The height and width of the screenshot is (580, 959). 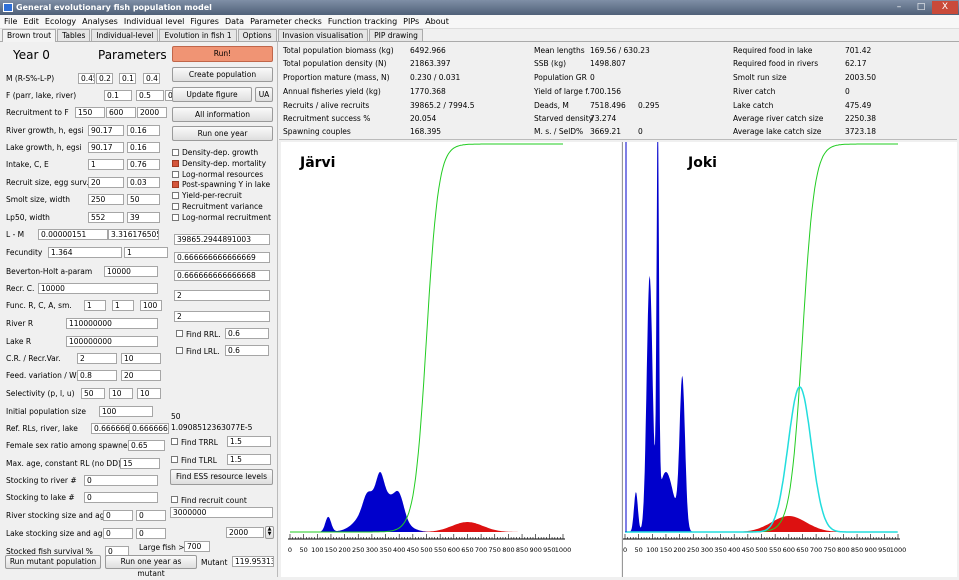 What do you see at coordinates (90, 112) in the screenshot?
I see `param-input-2-0: 150` at bounding box center [90, 112].